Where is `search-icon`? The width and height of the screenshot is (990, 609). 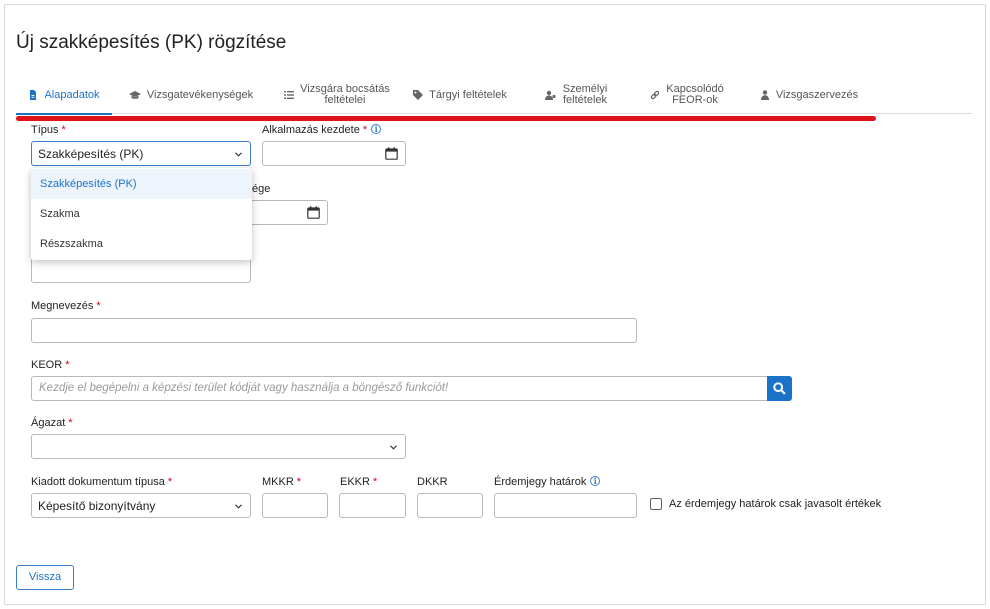
search-icon is located at coordinates (779, 388).